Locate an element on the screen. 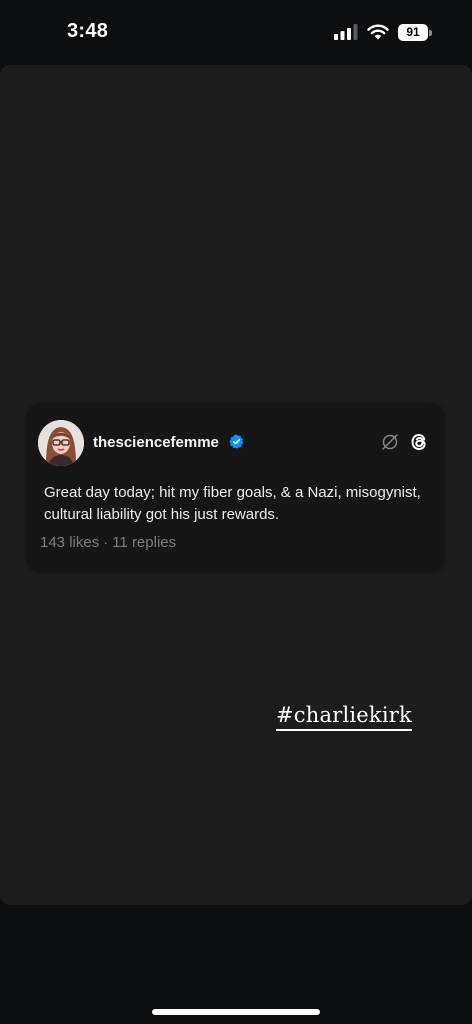  battery-level: 91 is located at coordinates (413, 32).